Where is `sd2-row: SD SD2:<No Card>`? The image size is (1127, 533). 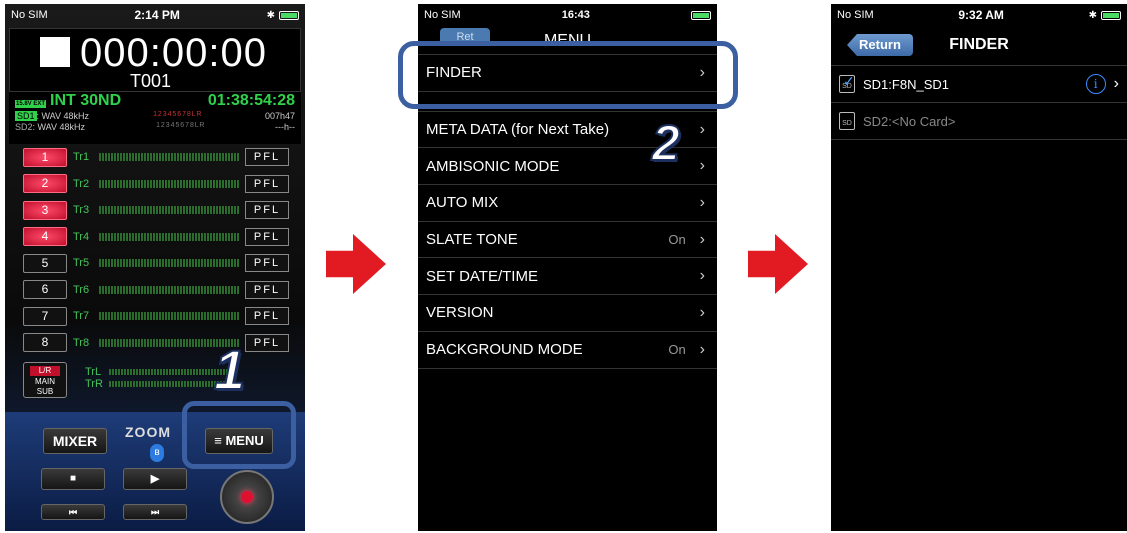 sd2-row: SD SD2:<No Card> is located at coordinates (979, 121).